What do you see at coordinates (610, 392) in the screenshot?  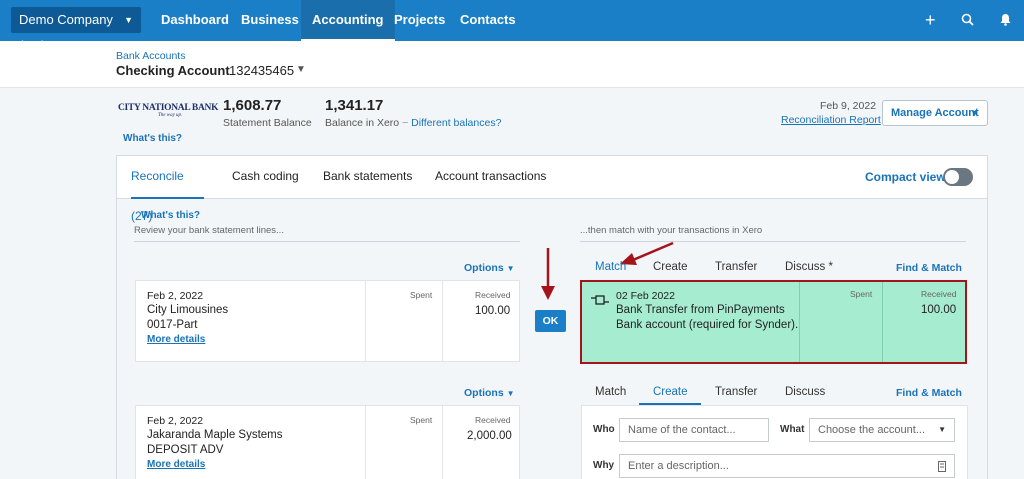 I see `tab-match-2: Match` at bounding box center [610, 392].